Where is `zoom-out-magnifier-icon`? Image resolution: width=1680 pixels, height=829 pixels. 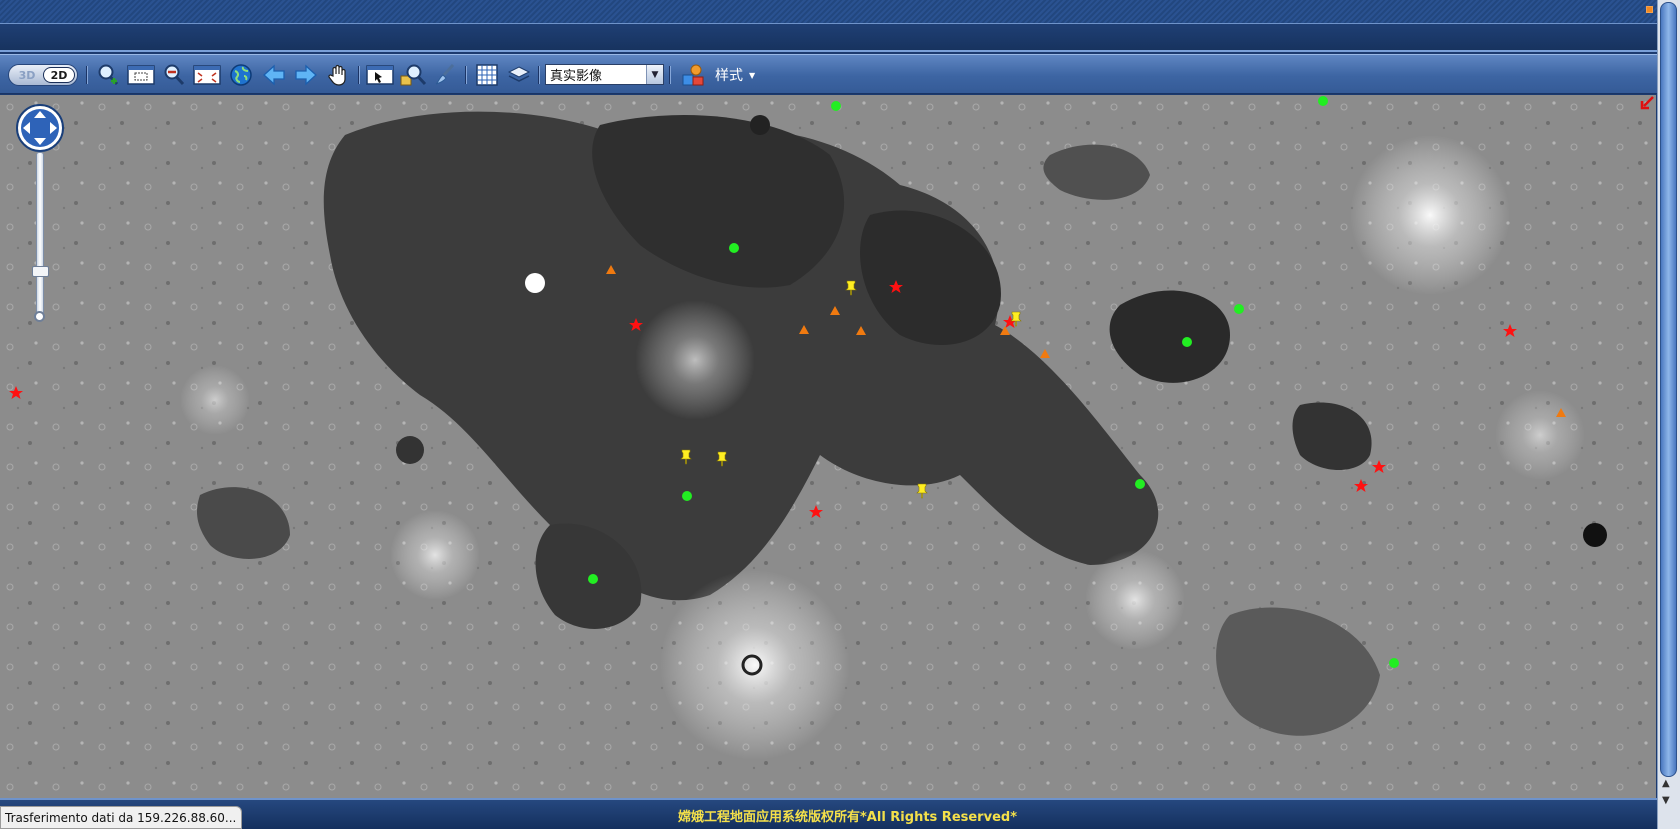
zoom-out-magnifier-icon is located at coordinates (174, 75).